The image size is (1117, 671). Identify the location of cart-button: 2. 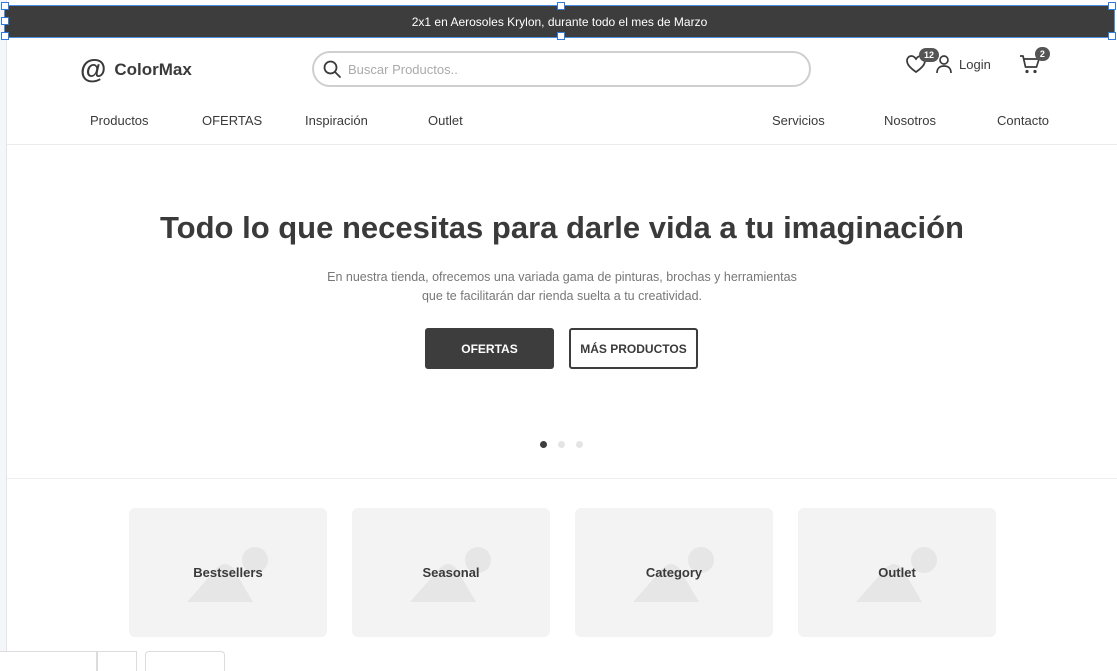
(1034, 61).